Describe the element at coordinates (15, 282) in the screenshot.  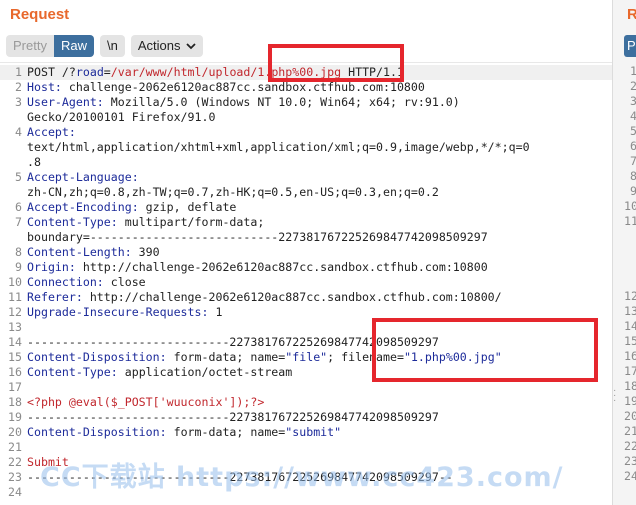
I see `line-number: 10` at that location.